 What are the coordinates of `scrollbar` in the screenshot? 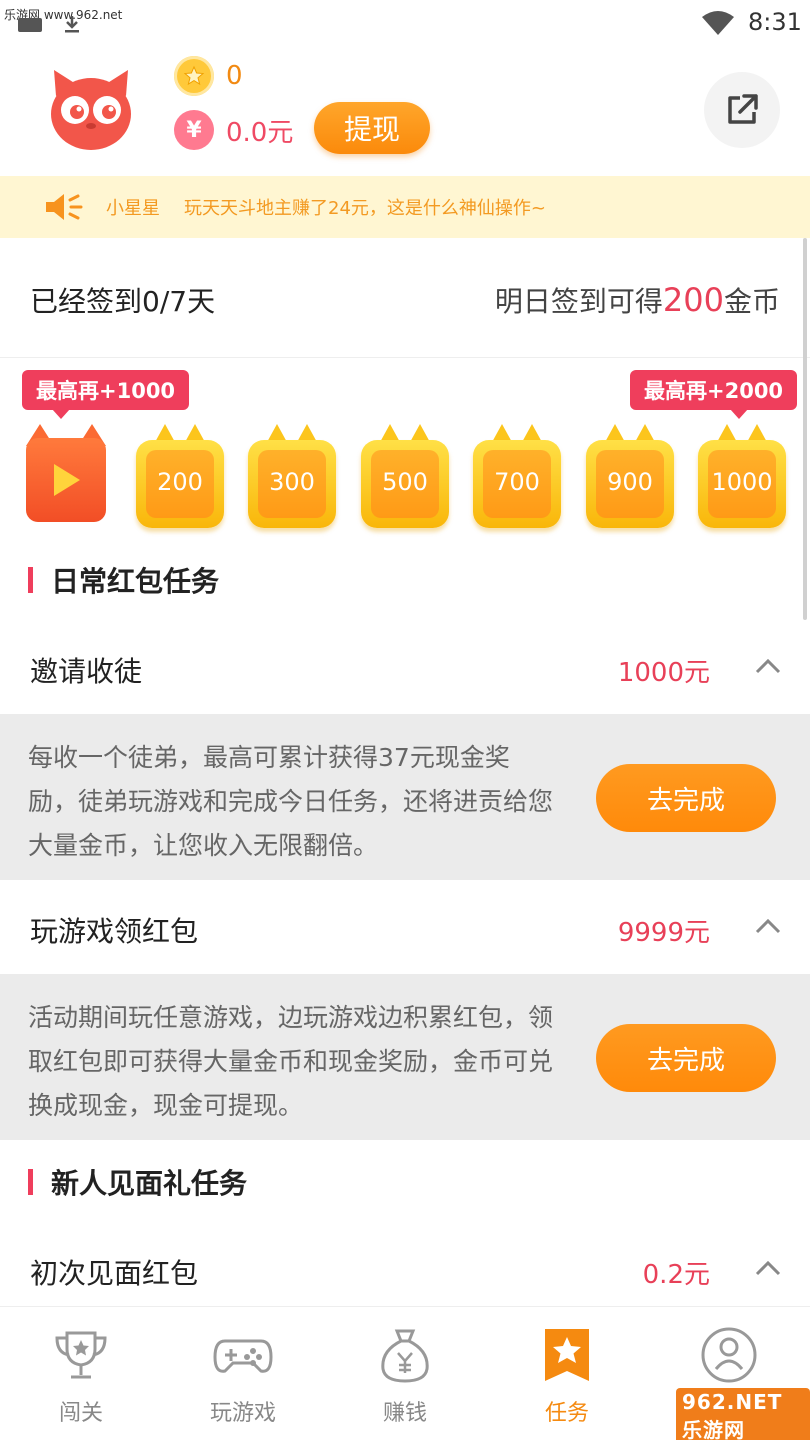 It's located at (805, 429).